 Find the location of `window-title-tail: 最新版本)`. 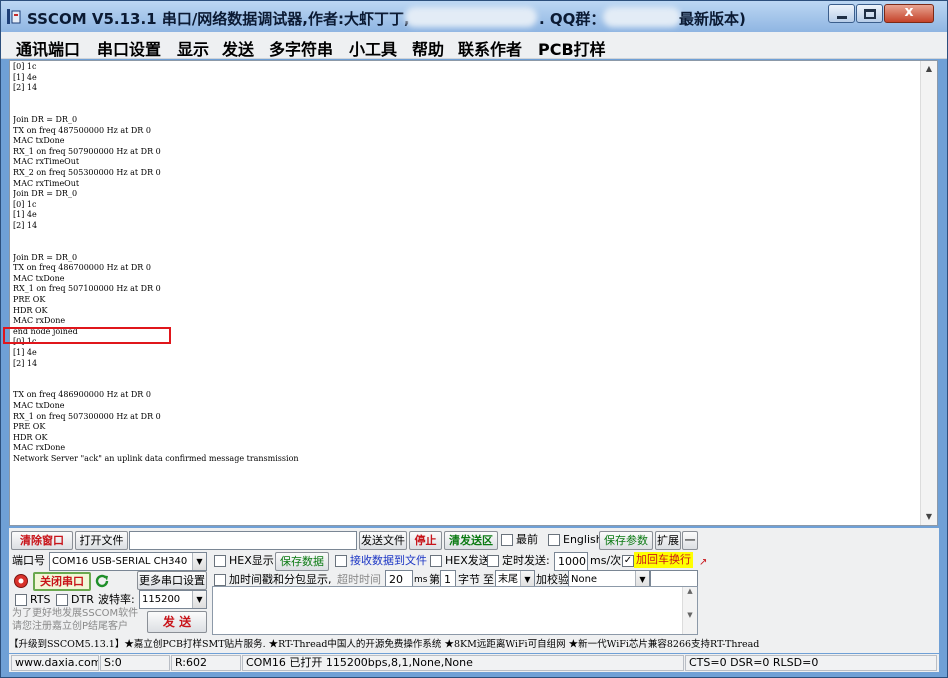

window-title-tail: 最新版本) is located at coordinates (712, 19).